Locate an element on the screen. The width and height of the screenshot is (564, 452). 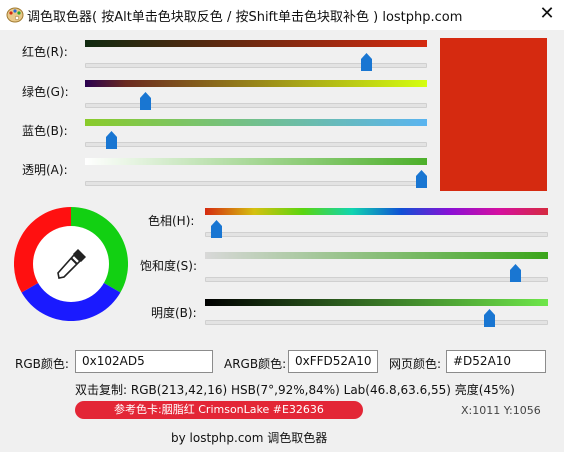
alpha-label: 透明(A): is located at coordinates (45, 170).